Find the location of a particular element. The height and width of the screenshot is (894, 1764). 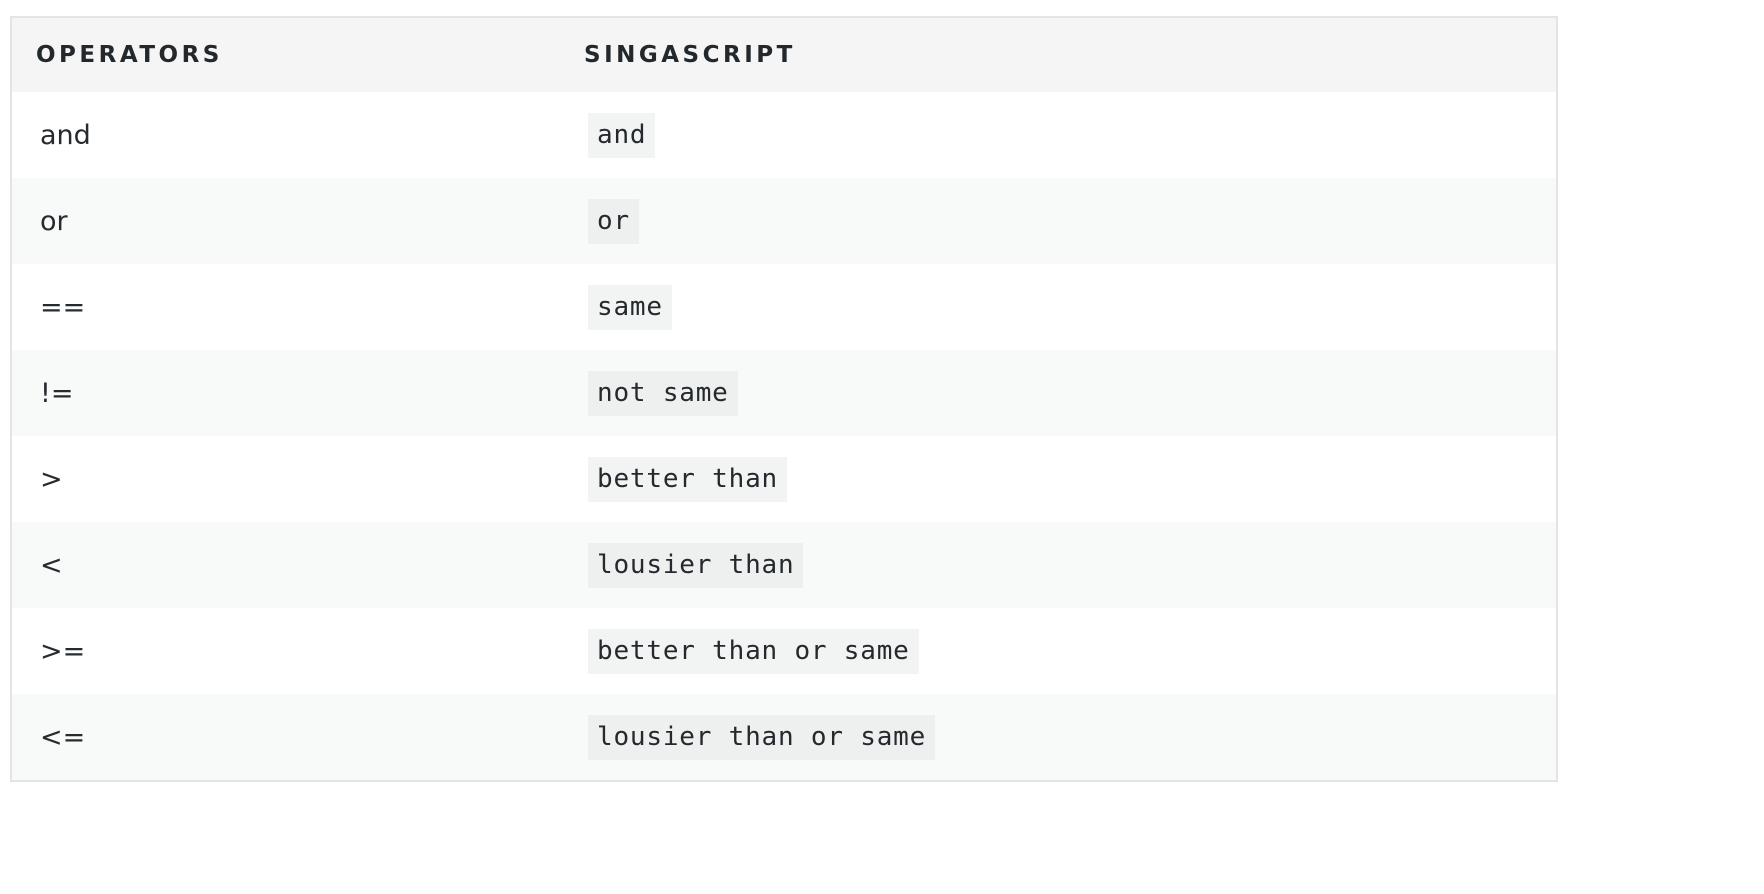

operator-cell: or is located at coordinates (54, 221).